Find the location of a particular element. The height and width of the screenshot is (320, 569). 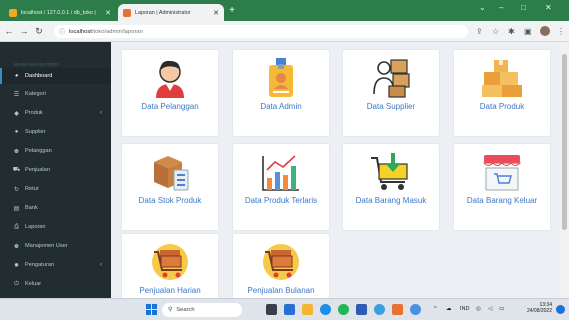

taskbar-search-box: ⚲ Search is located at coordinates (202, 310).